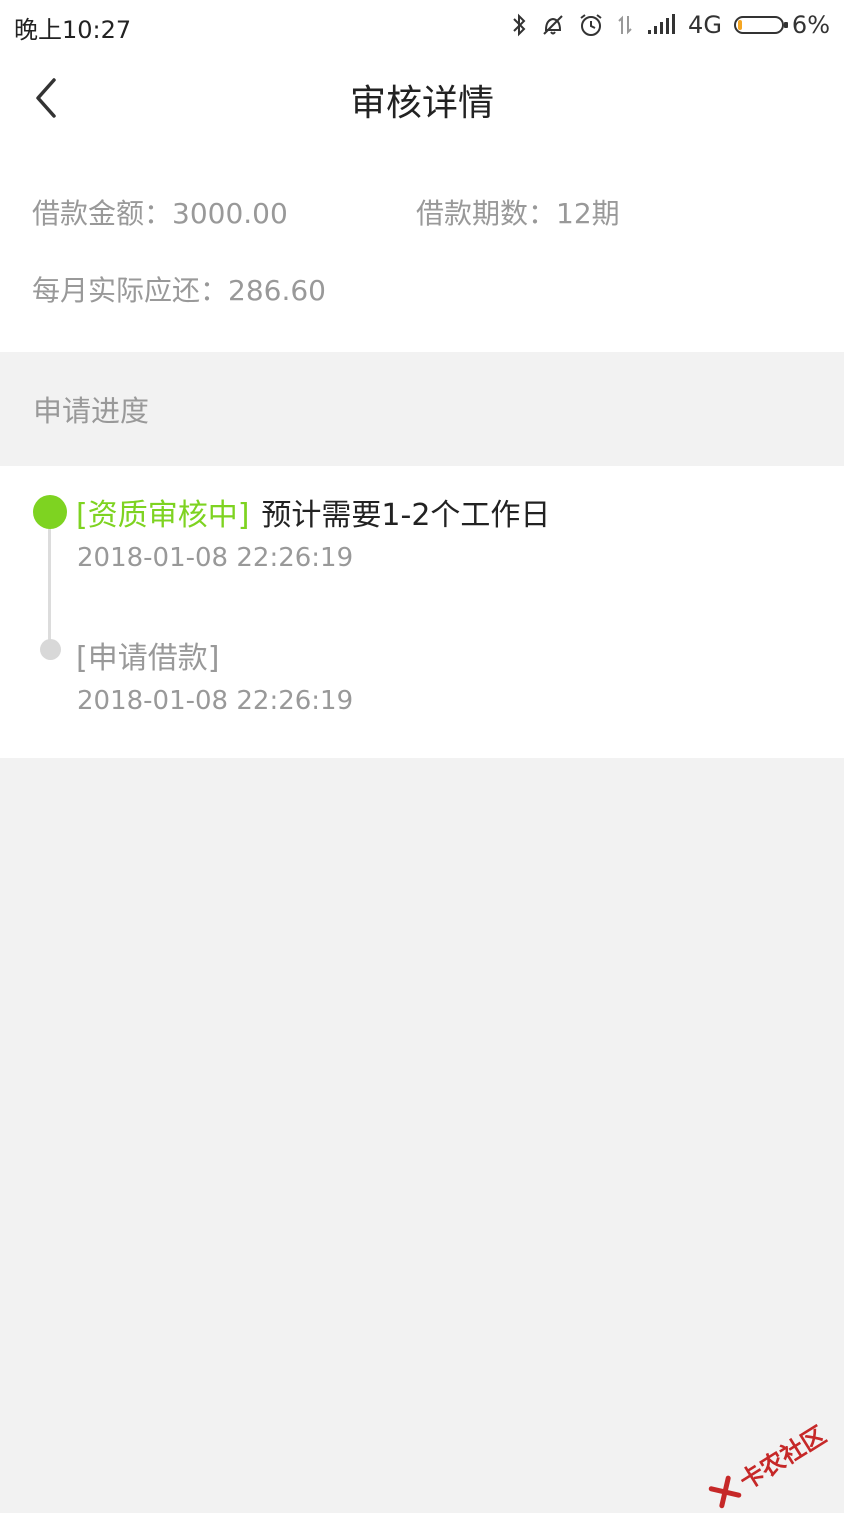  What do you see at coordinates (785, 25) in the screenshot?
I see `battery-tip` at bounding box center [785, 25].